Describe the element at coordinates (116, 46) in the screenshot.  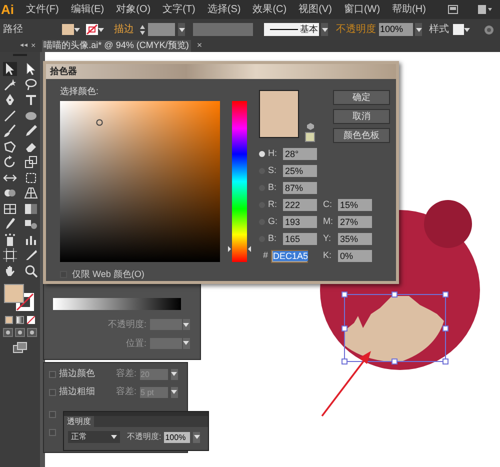
I see `document-tab: 喵喵的头像.ai* @ 94% (CMYK/预览)` at that location.